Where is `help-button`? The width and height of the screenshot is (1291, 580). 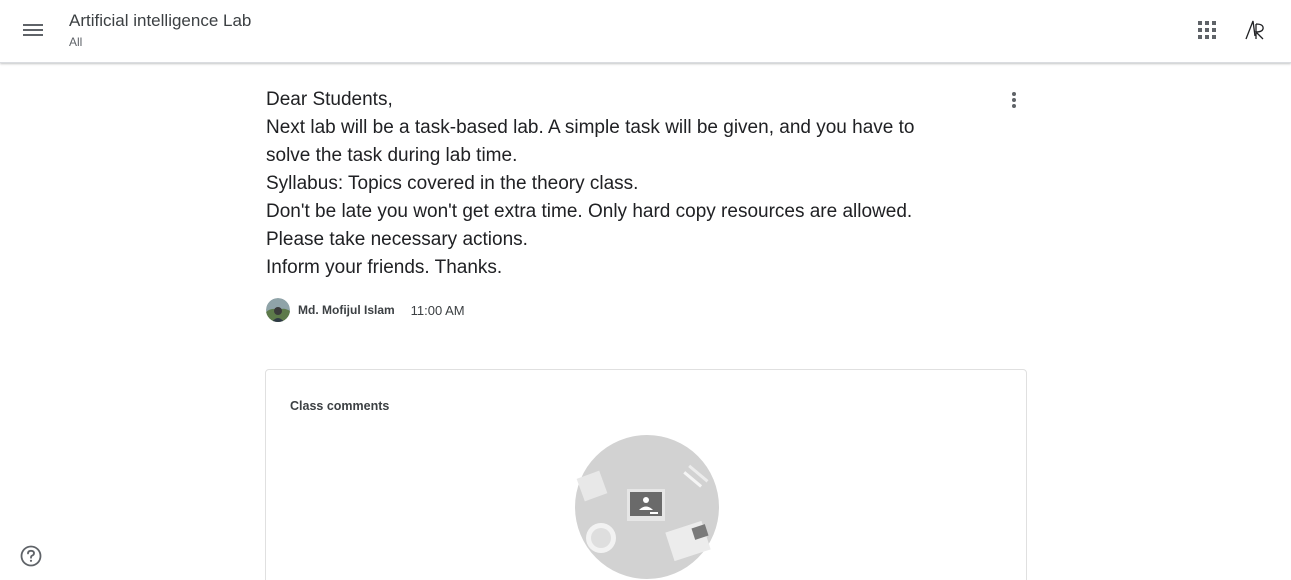 help-button is located at coordinates (31, 557).